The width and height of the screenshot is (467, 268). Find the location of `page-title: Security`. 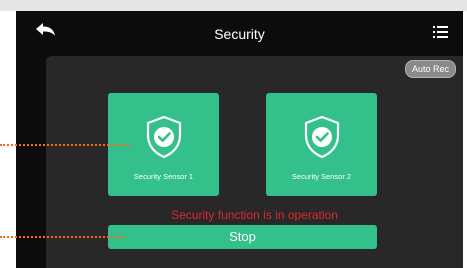

page-title: Security is located at coordinates (239, 34).